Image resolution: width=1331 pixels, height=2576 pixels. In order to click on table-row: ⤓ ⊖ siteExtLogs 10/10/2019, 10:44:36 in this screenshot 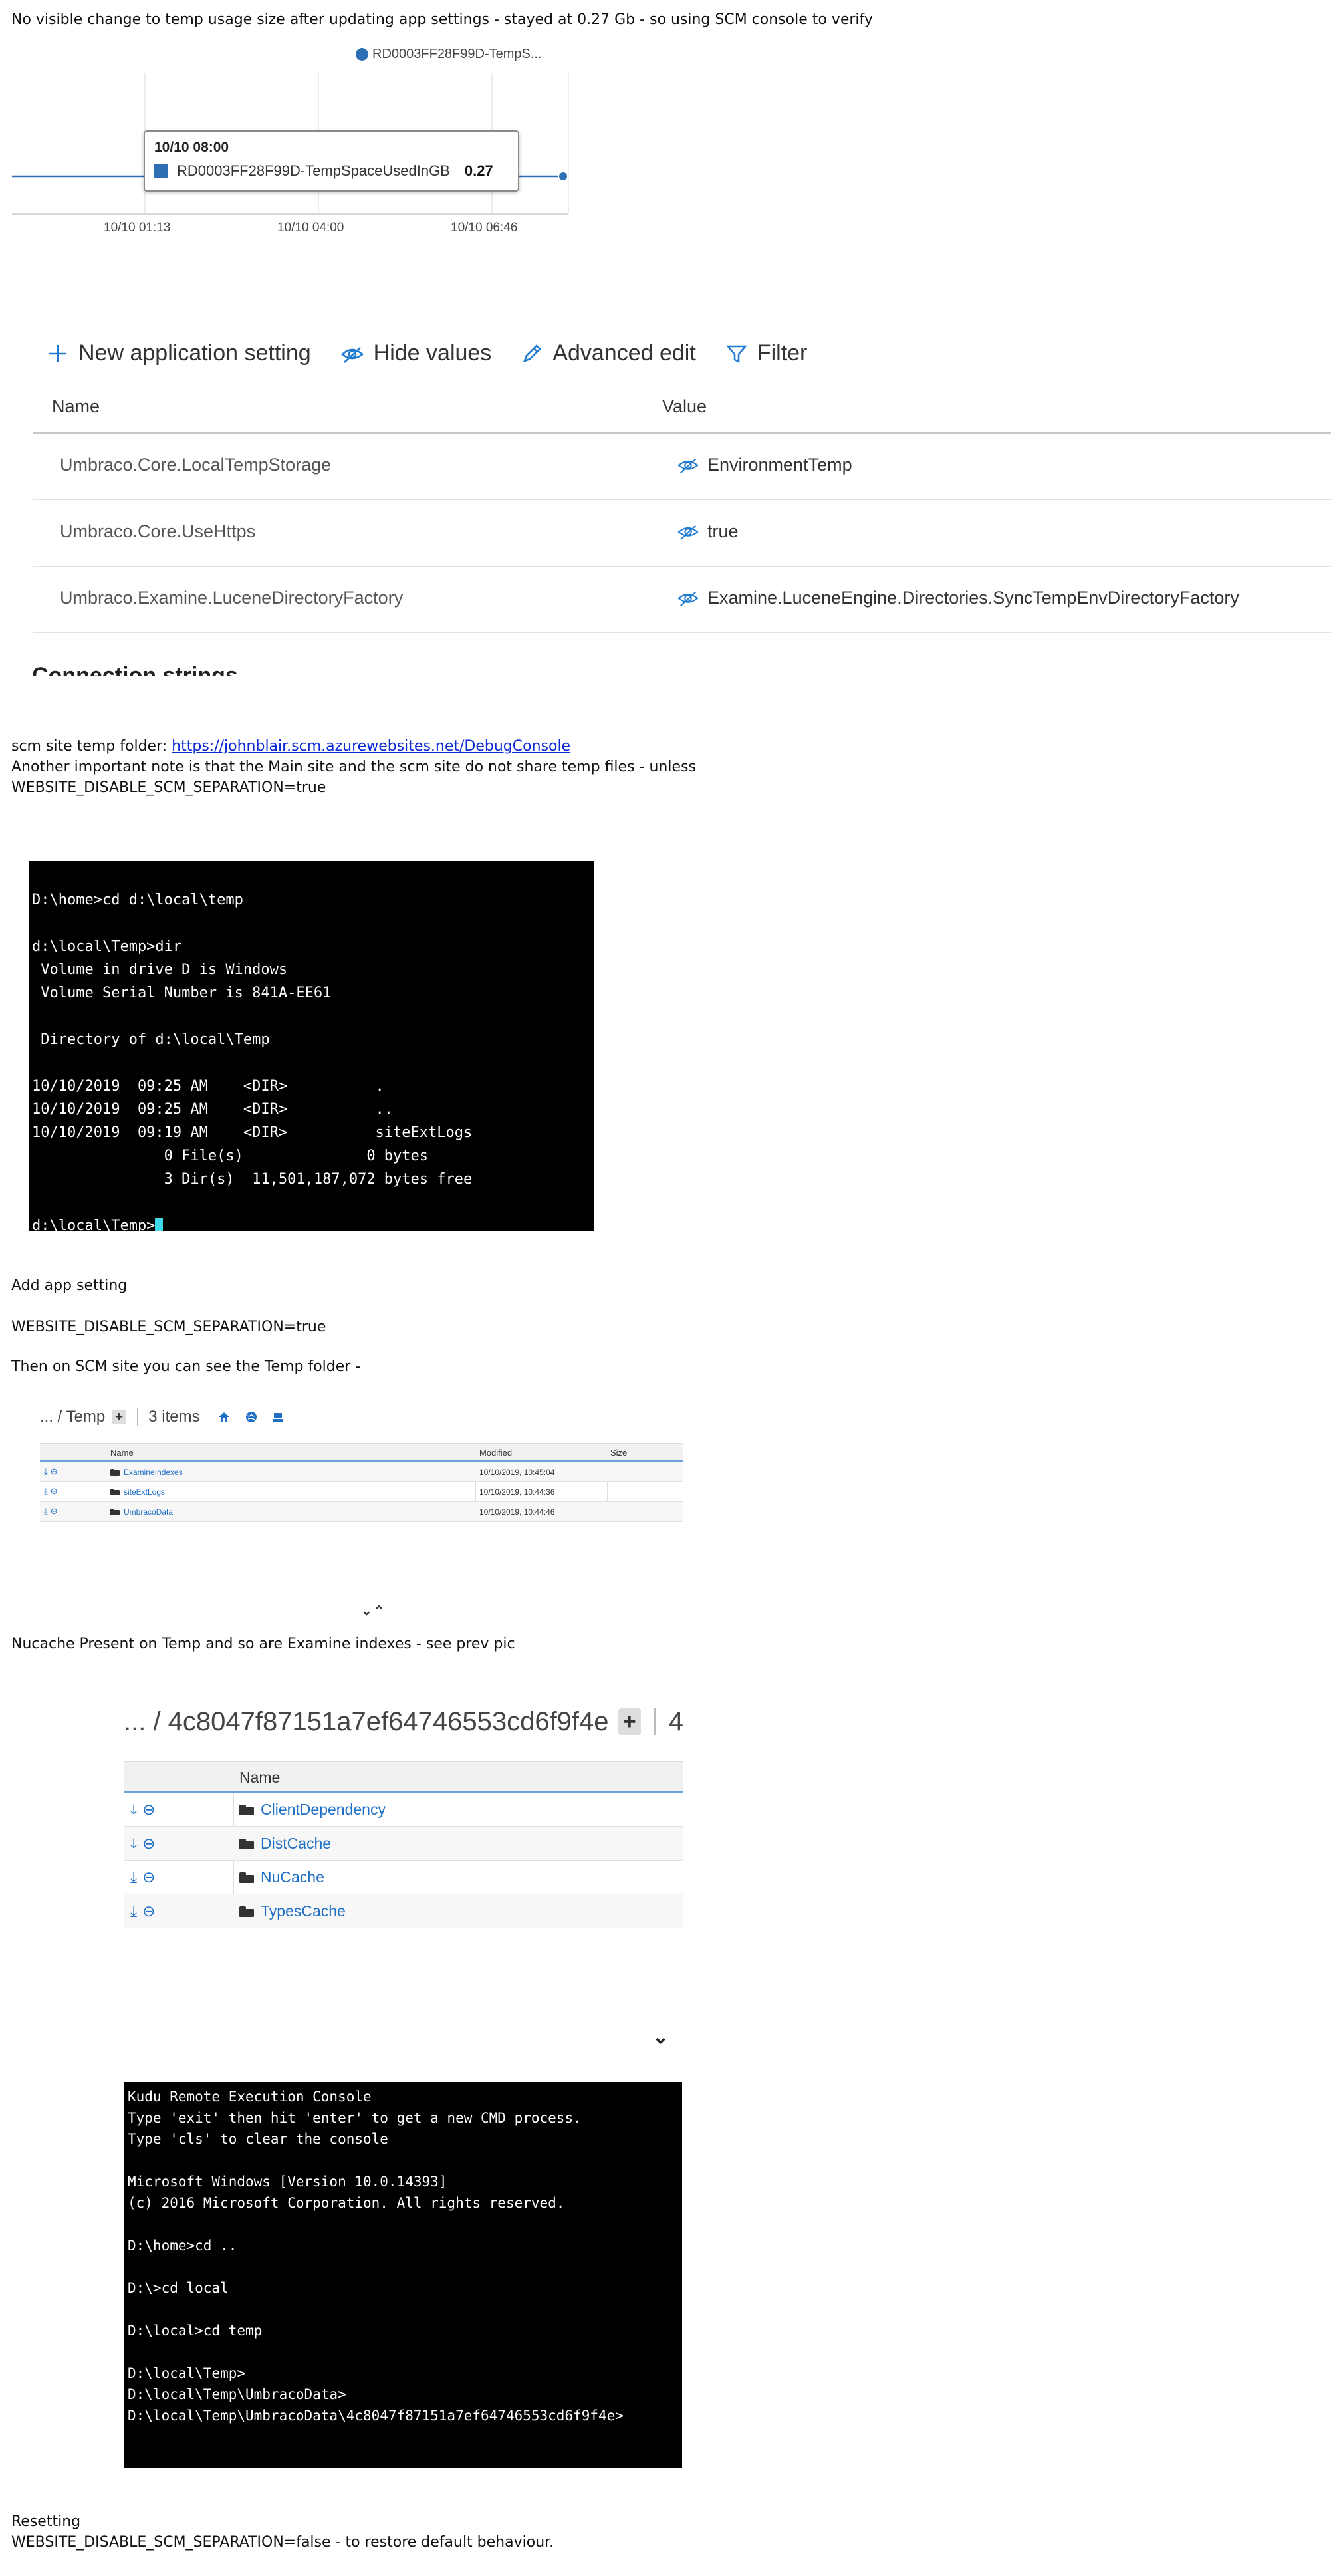, I will do `click(361, 1492)`.